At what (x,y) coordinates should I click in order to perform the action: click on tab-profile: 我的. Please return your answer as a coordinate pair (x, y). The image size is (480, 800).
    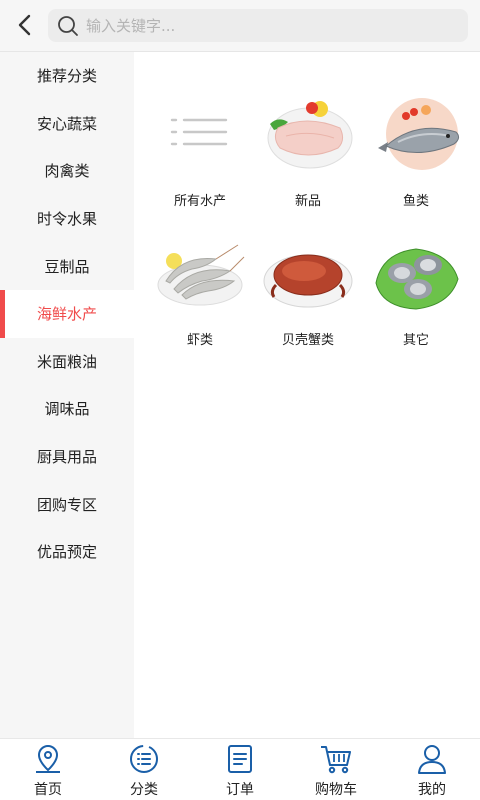
    Looking at the image, I should click on (432, 769).